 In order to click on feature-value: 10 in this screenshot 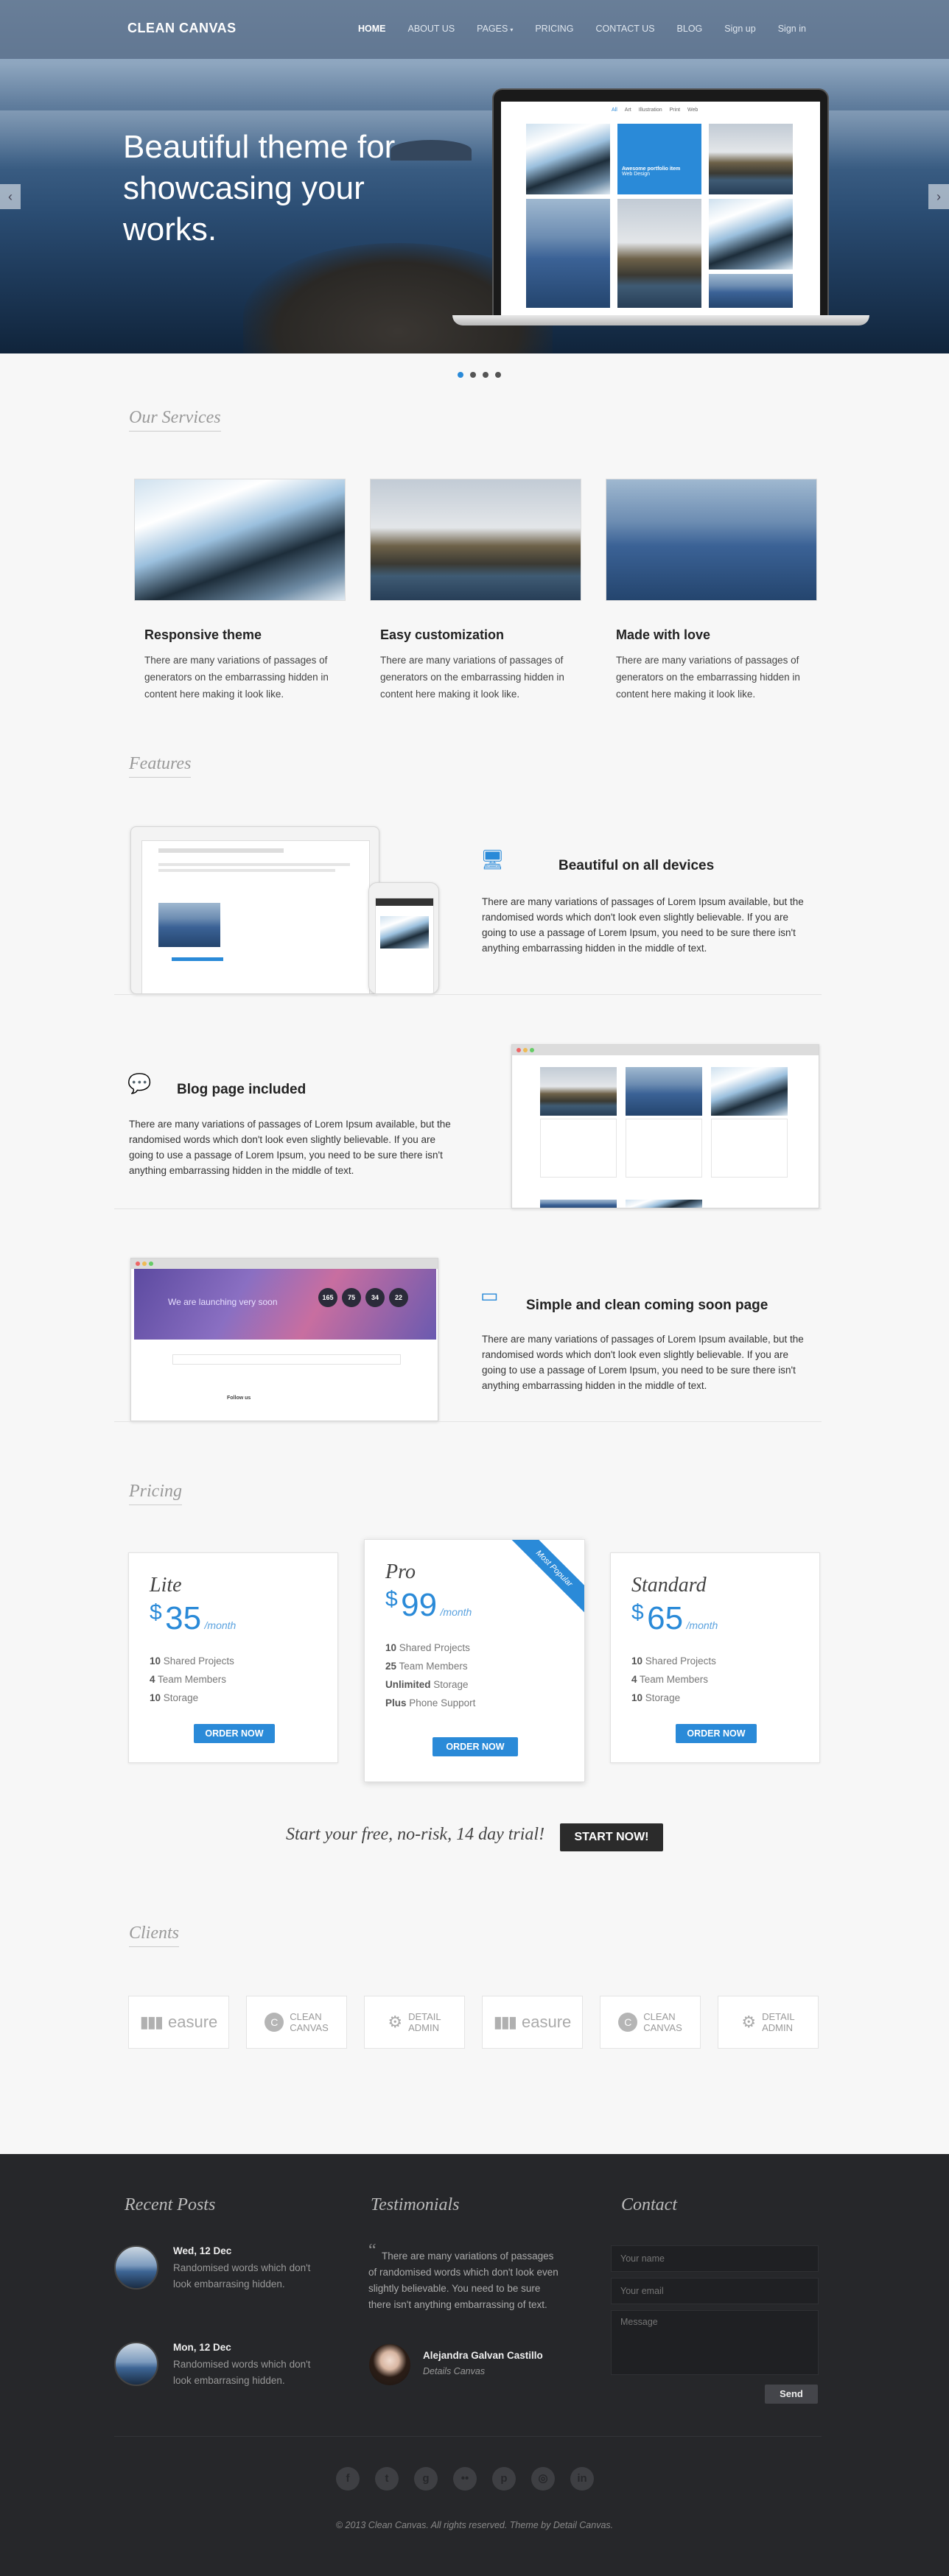, I will do `click(155, 1661)`.